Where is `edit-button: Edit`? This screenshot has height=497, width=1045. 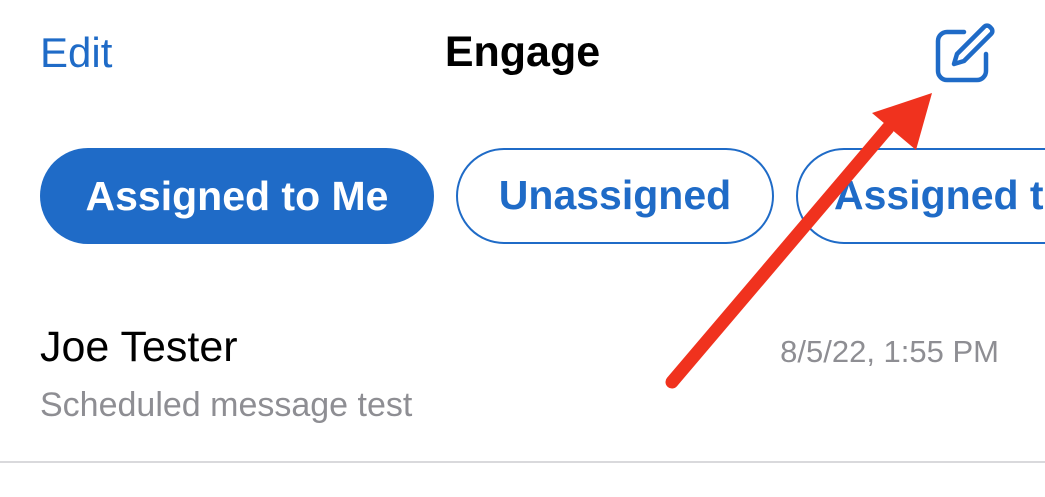 edit-button: Edit is located at coordinates (76, 53).